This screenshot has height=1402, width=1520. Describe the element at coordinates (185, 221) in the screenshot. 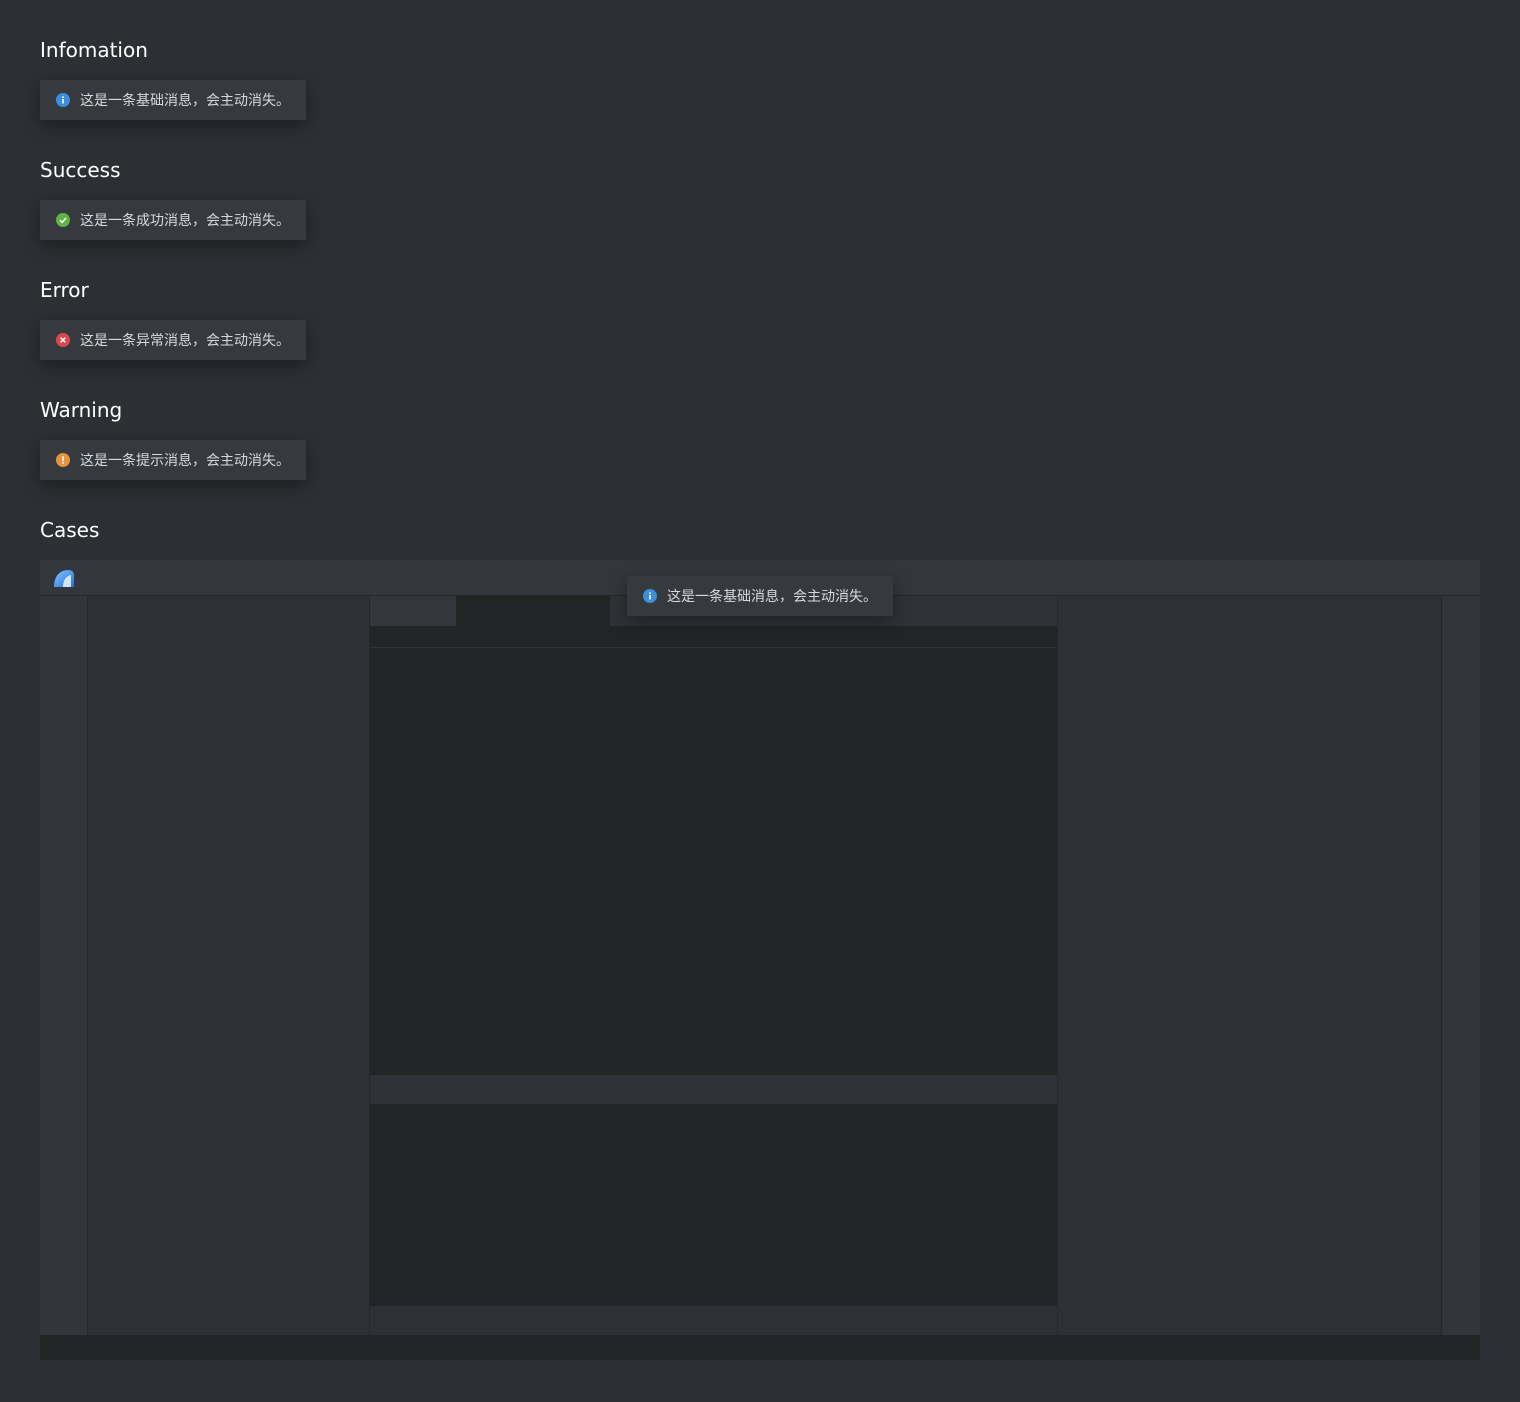

I see `success-message-text: 这是一条成功消息，会主动消失。` at that location.